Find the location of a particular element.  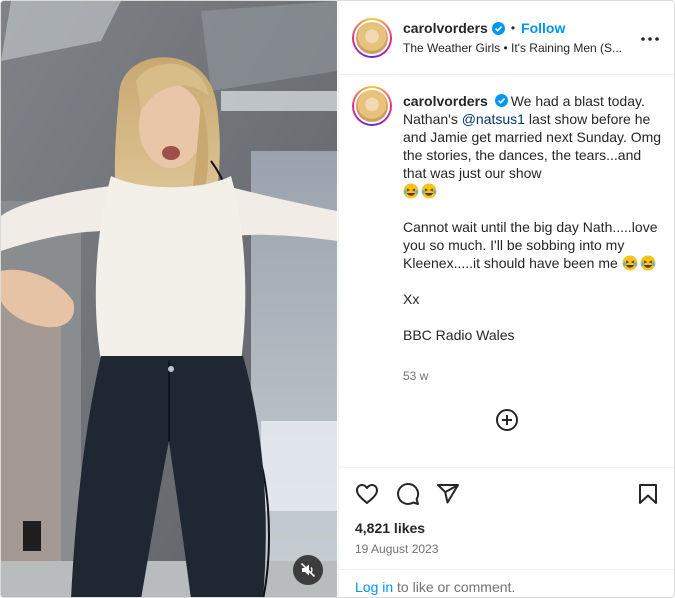

caption-username: carolvorders is located at coordinates (445, 101).